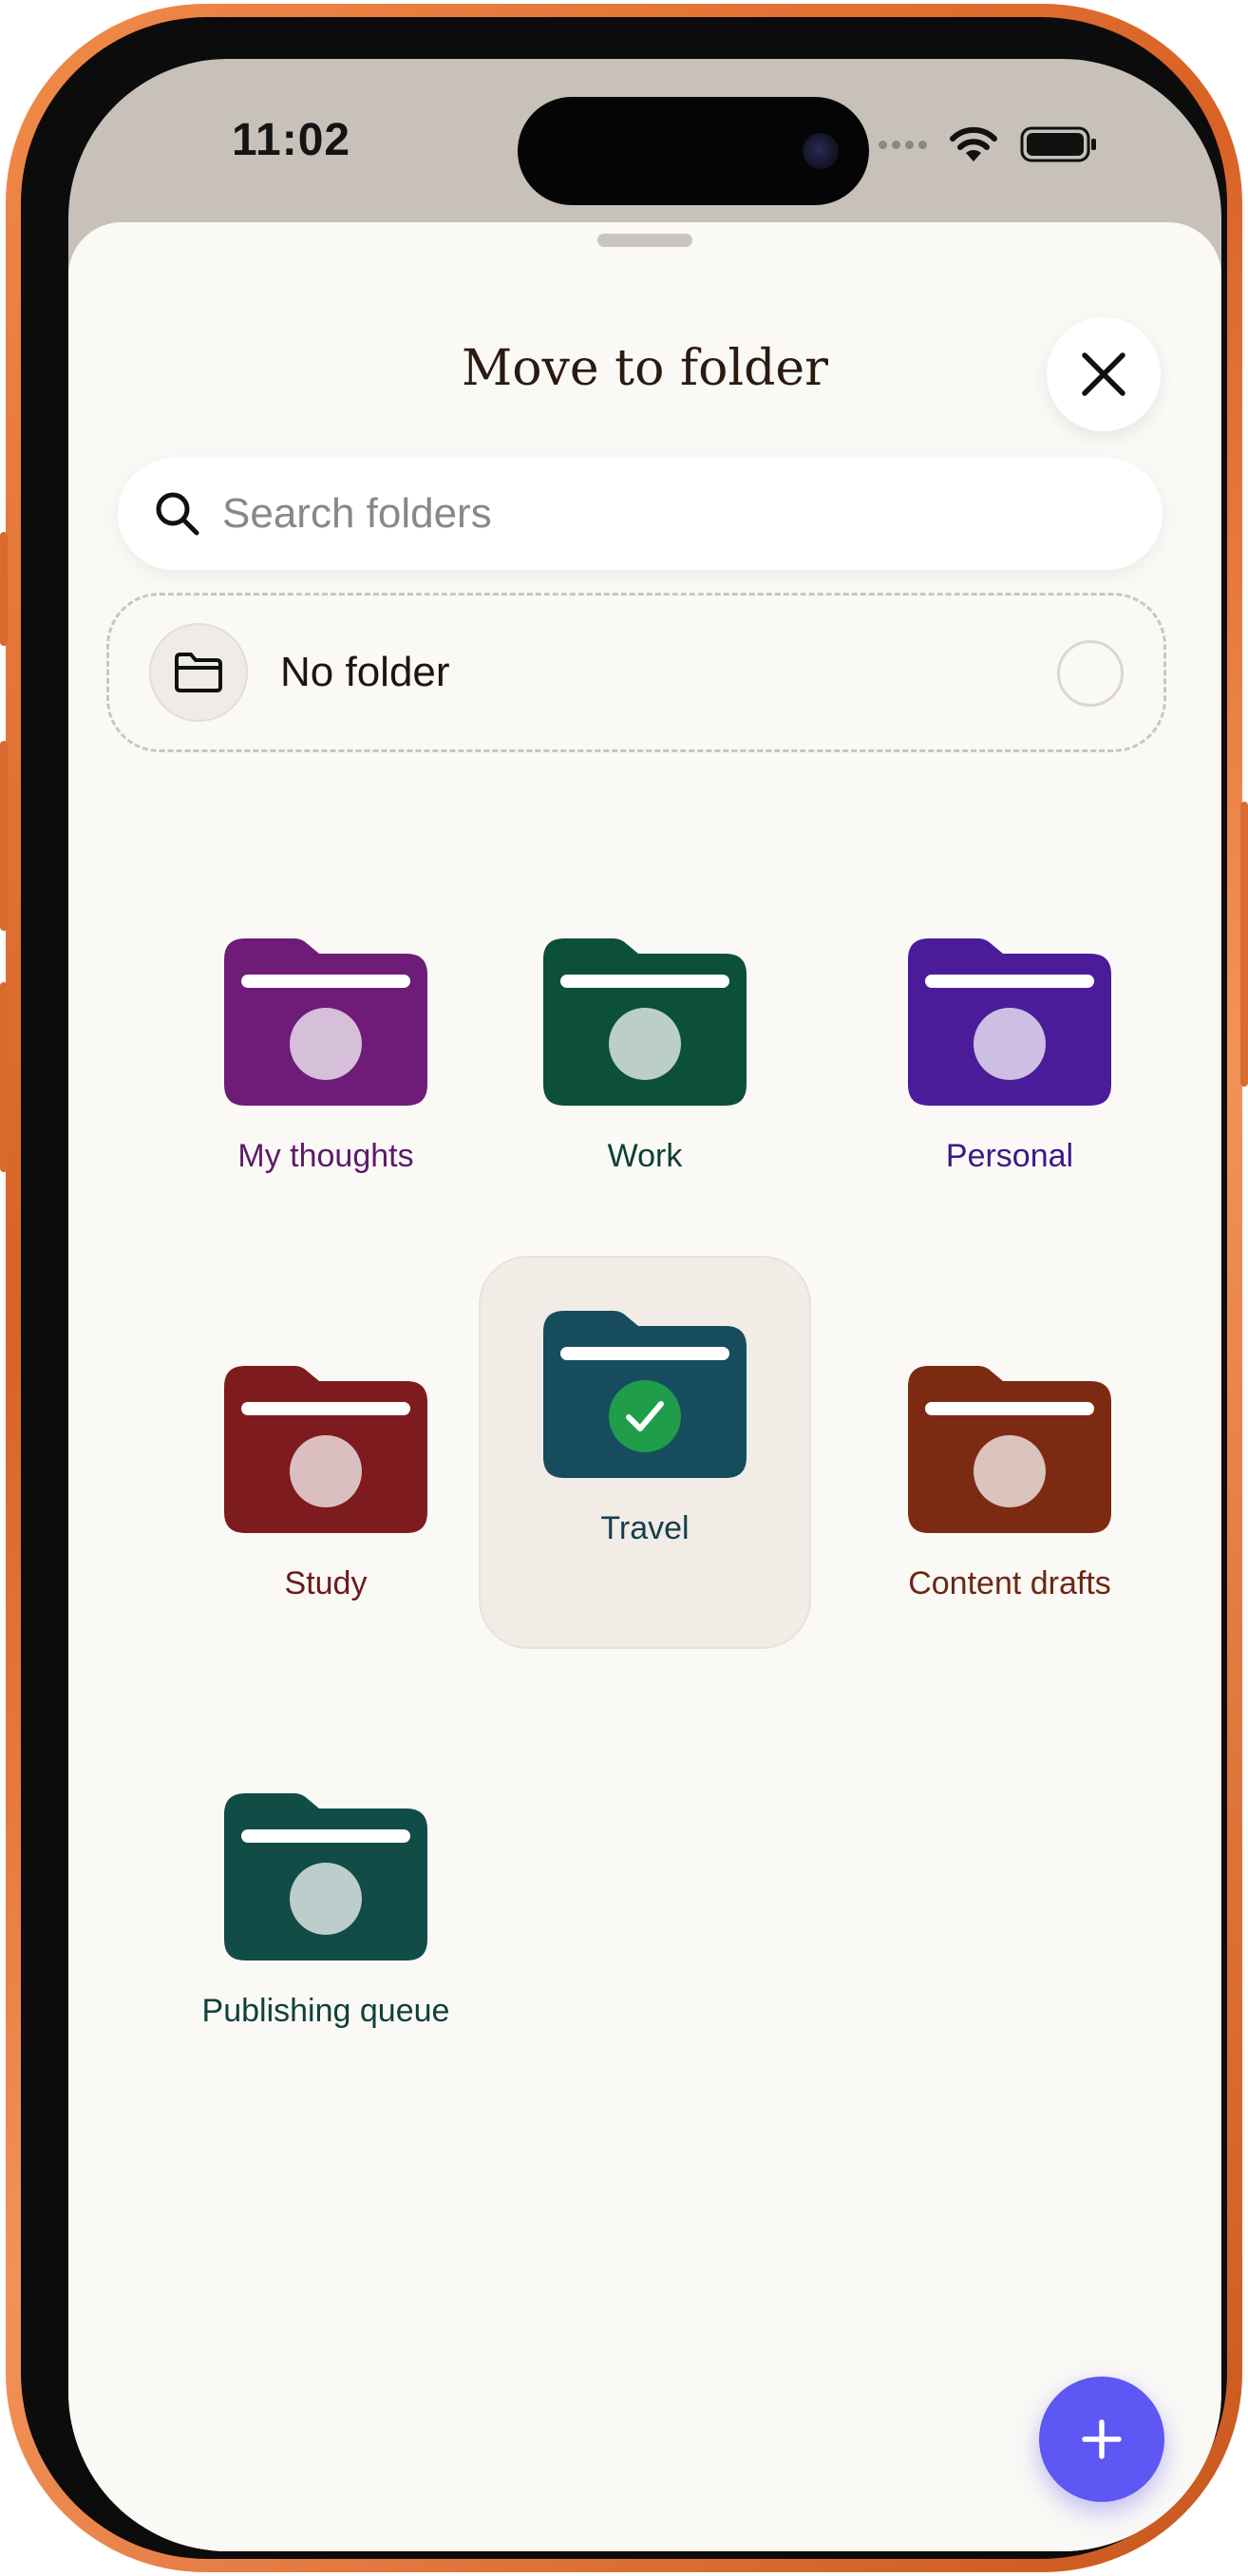 This screenshot has height=2576, width=1248. Describe the element at coordinates (4, 589) in the screenshot. I see `action-button` at that location.